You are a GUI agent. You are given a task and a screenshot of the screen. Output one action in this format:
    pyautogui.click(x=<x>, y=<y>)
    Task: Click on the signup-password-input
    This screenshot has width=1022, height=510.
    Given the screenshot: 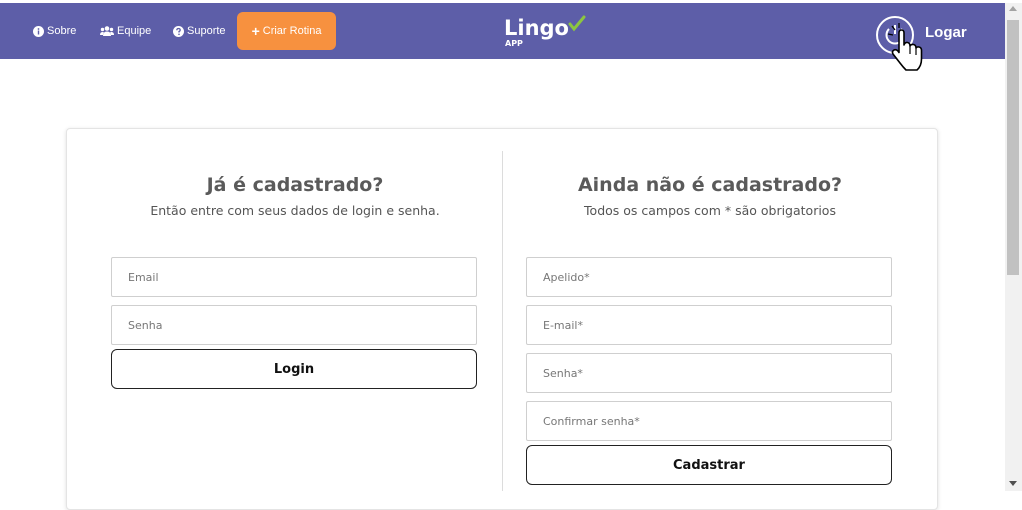 What is the action you would take?
    pyautogui.click(x=709, y=373)
    